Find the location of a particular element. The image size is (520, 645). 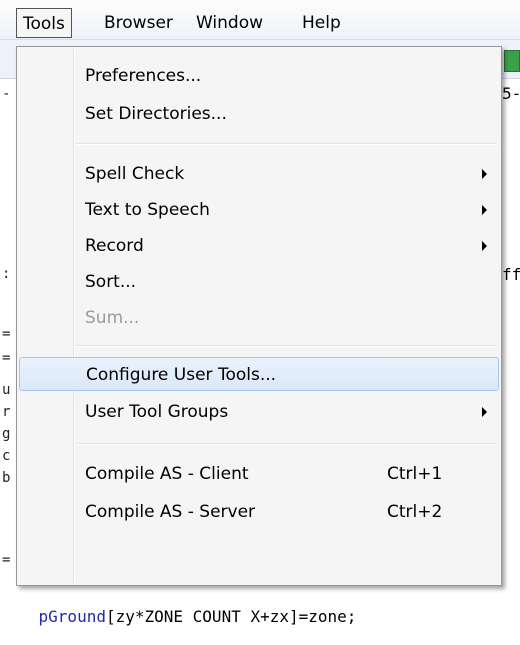

menu-item-label: Text to Speech is located at coordinates (147, 210).